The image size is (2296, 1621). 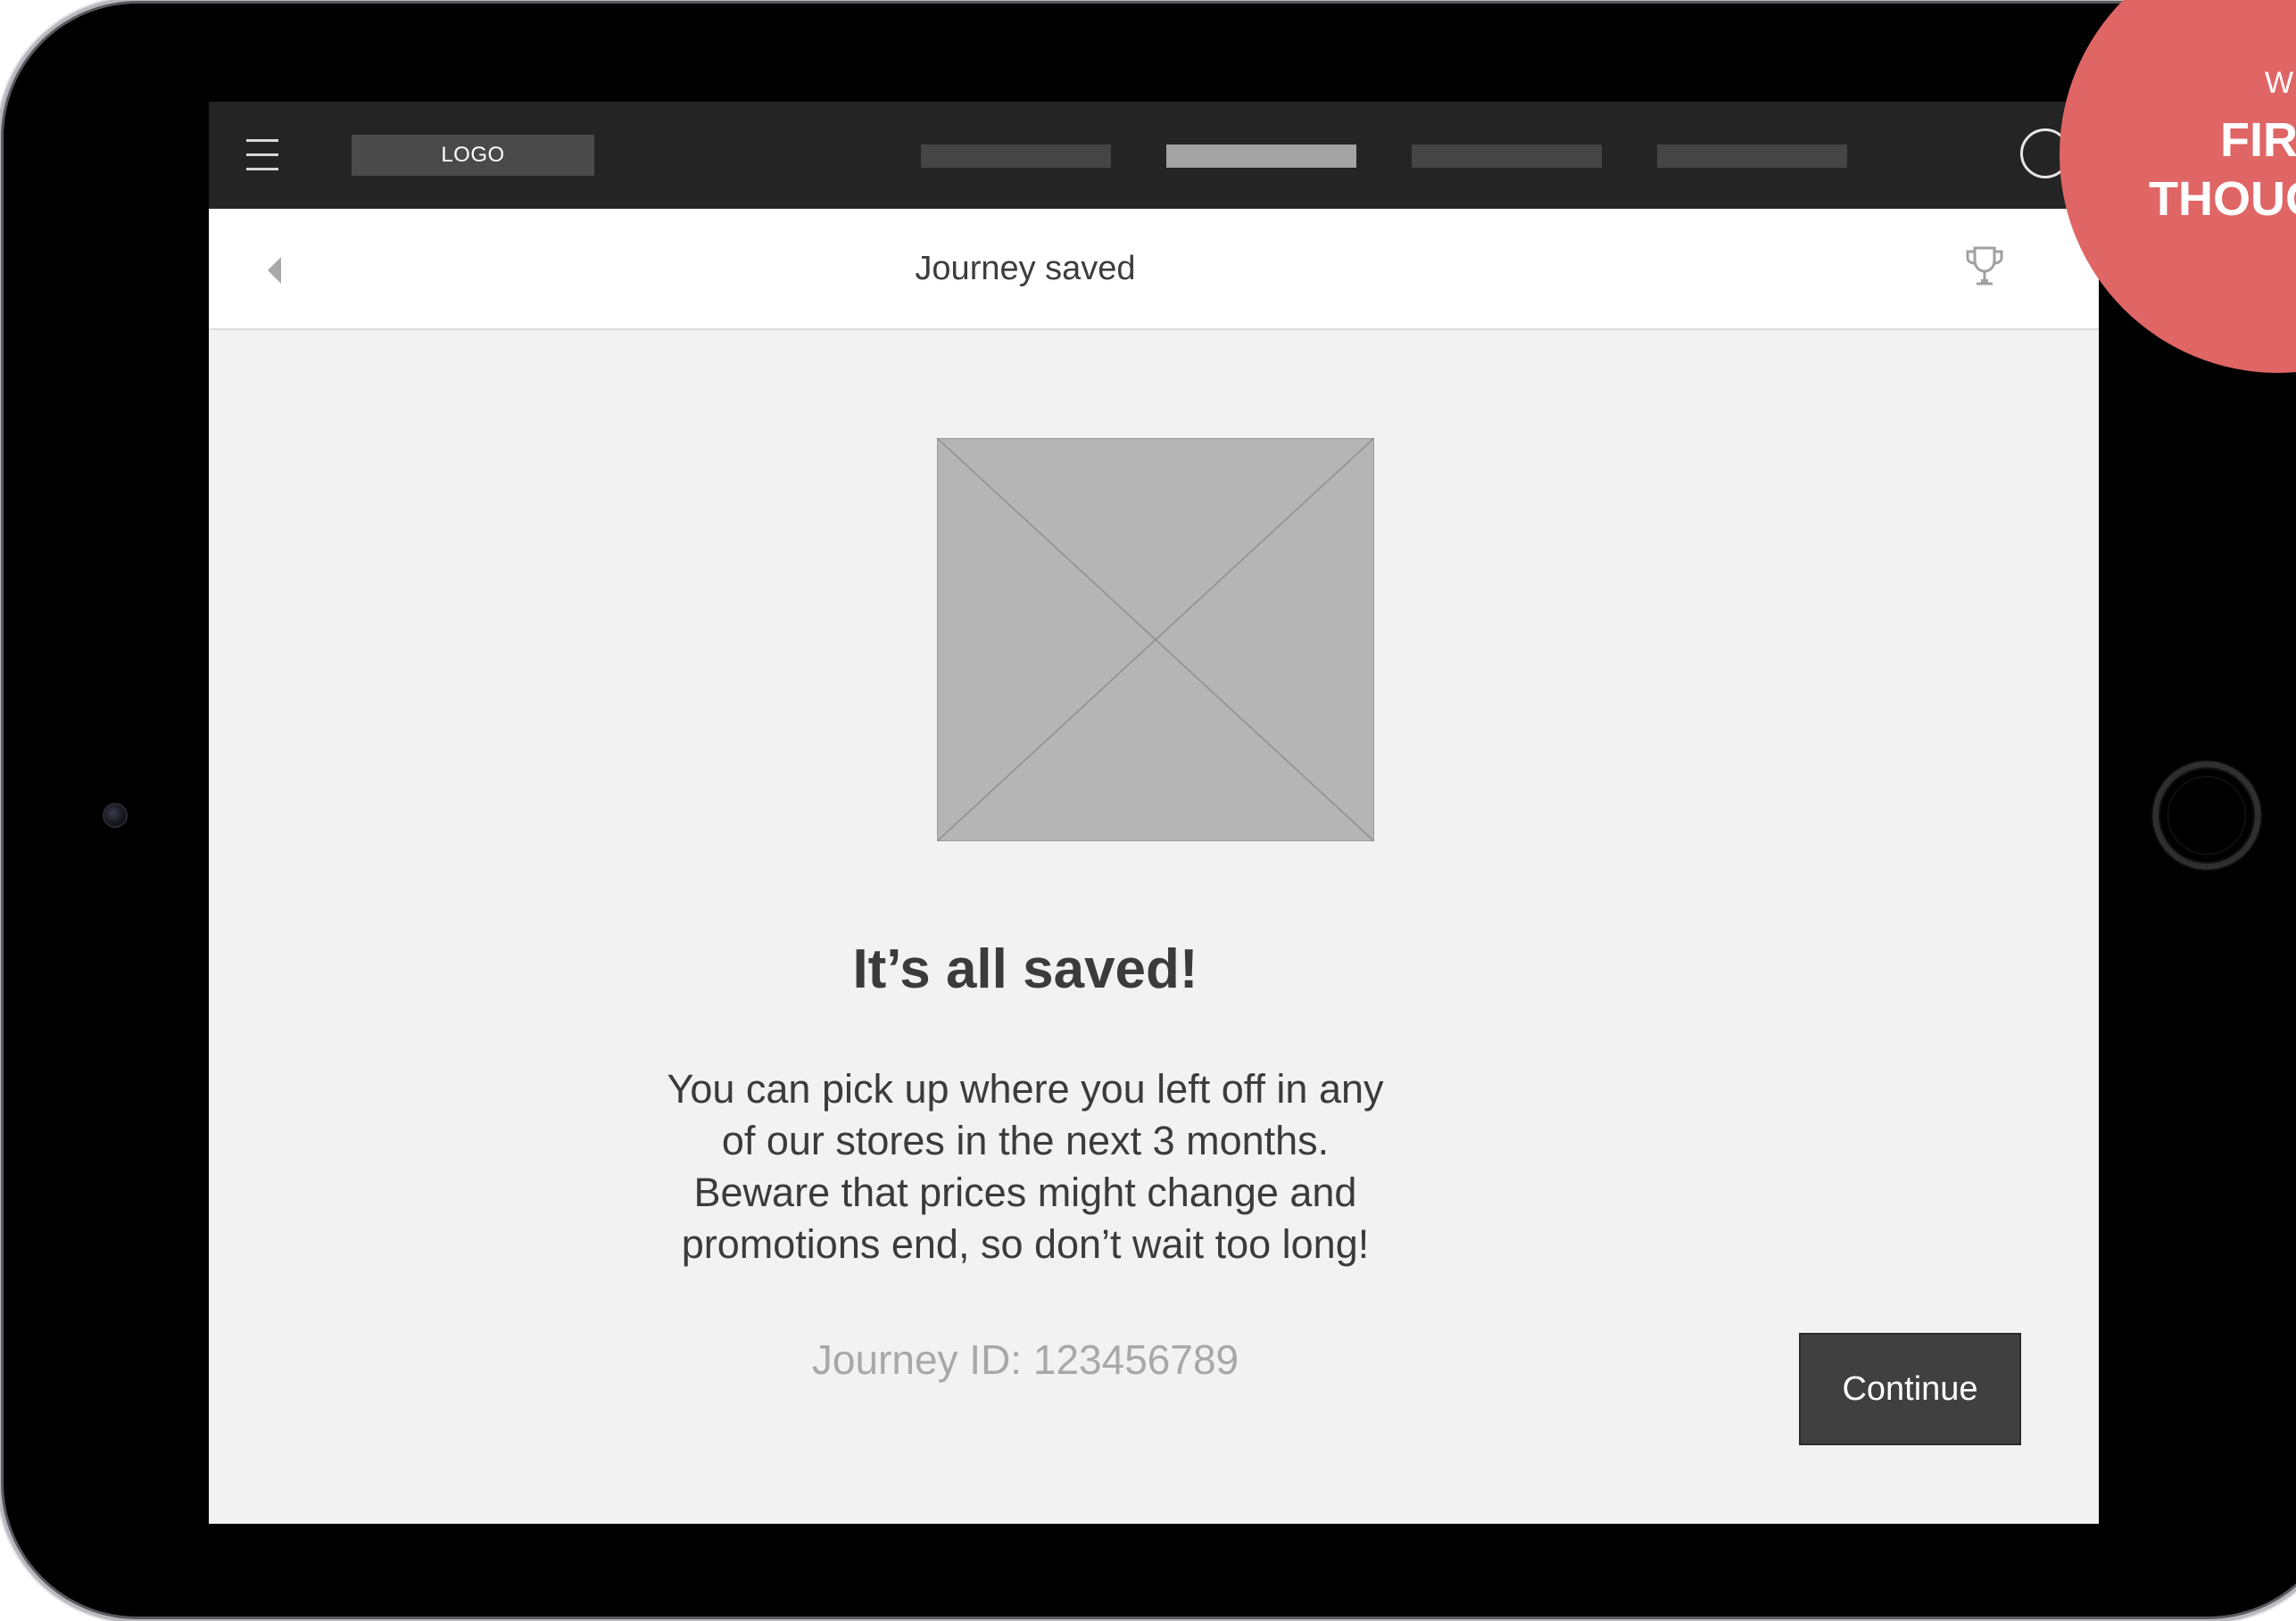 What do you see at coordinates (1025, 1244) in the screenshot?
I see `message-line-4: promotions end, so don’t wait too long!` at bounding box center [1025, 1244].